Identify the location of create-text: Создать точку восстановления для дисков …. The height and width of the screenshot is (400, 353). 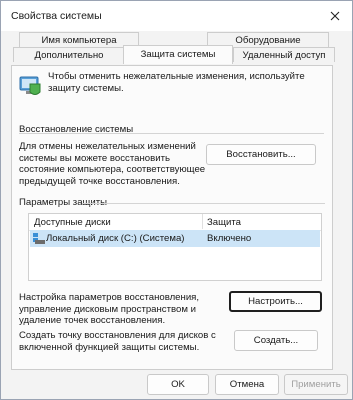
(117, 341).